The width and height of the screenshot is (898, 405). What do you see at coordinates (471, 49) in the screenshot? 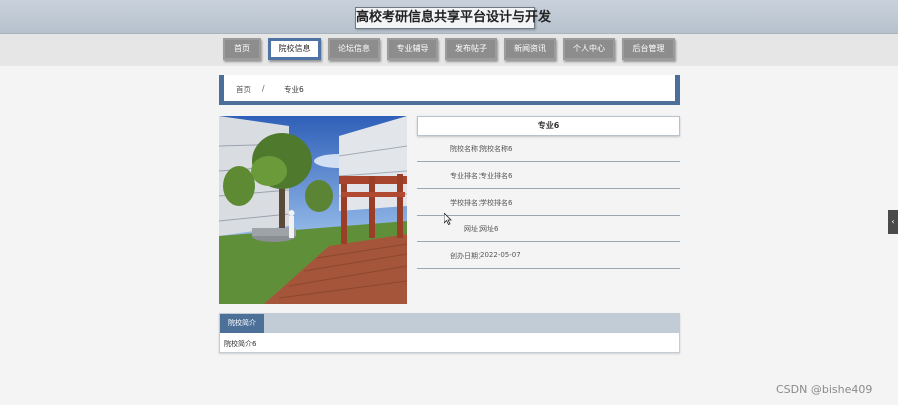
I see `nav-item-post-thread: 发布帖子` at bounding box center [471, 49].